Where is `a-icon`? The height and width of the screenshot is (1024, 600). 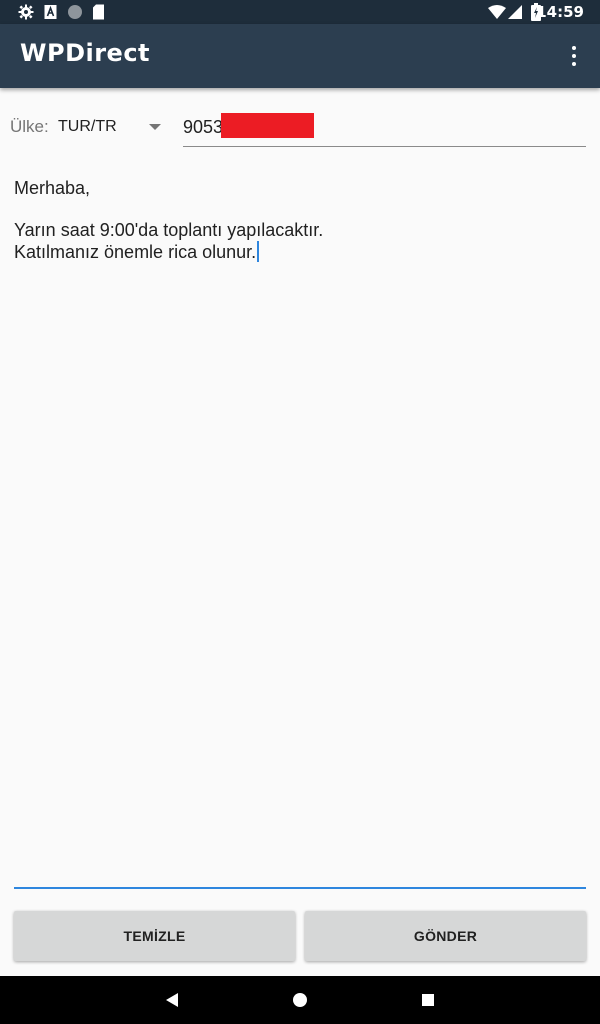 a-icon is located at coordinates (50, 12).